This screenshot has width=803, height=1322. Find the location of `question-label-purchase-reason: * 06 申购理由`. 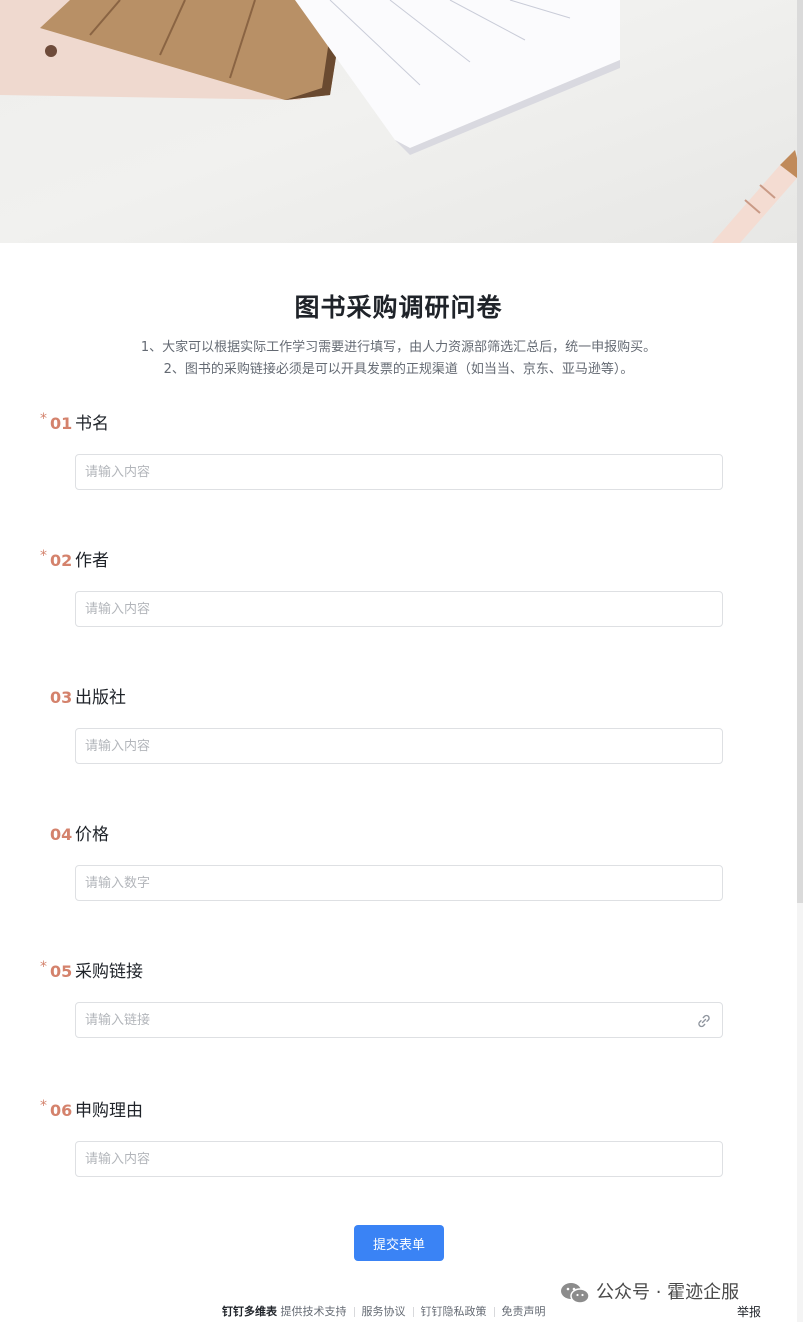

question-label-purchase-reason: * 06 申购理由 is located at coordinates (91, 1108).